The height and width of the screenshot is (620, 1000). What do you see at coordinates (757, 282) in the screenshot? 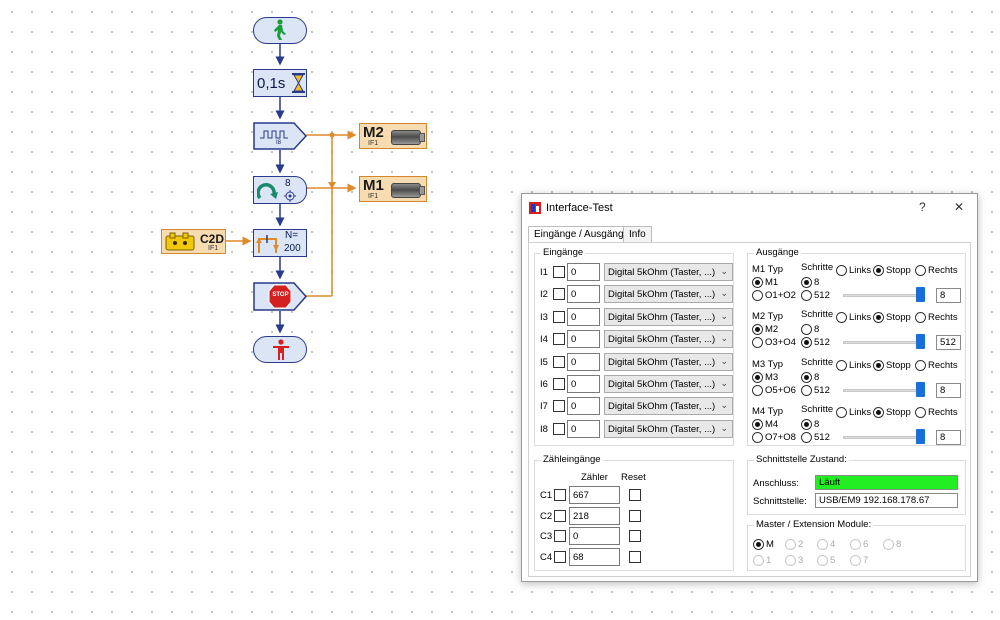
I see `motor-m1-type-radio` at bounding box center [757, 282].